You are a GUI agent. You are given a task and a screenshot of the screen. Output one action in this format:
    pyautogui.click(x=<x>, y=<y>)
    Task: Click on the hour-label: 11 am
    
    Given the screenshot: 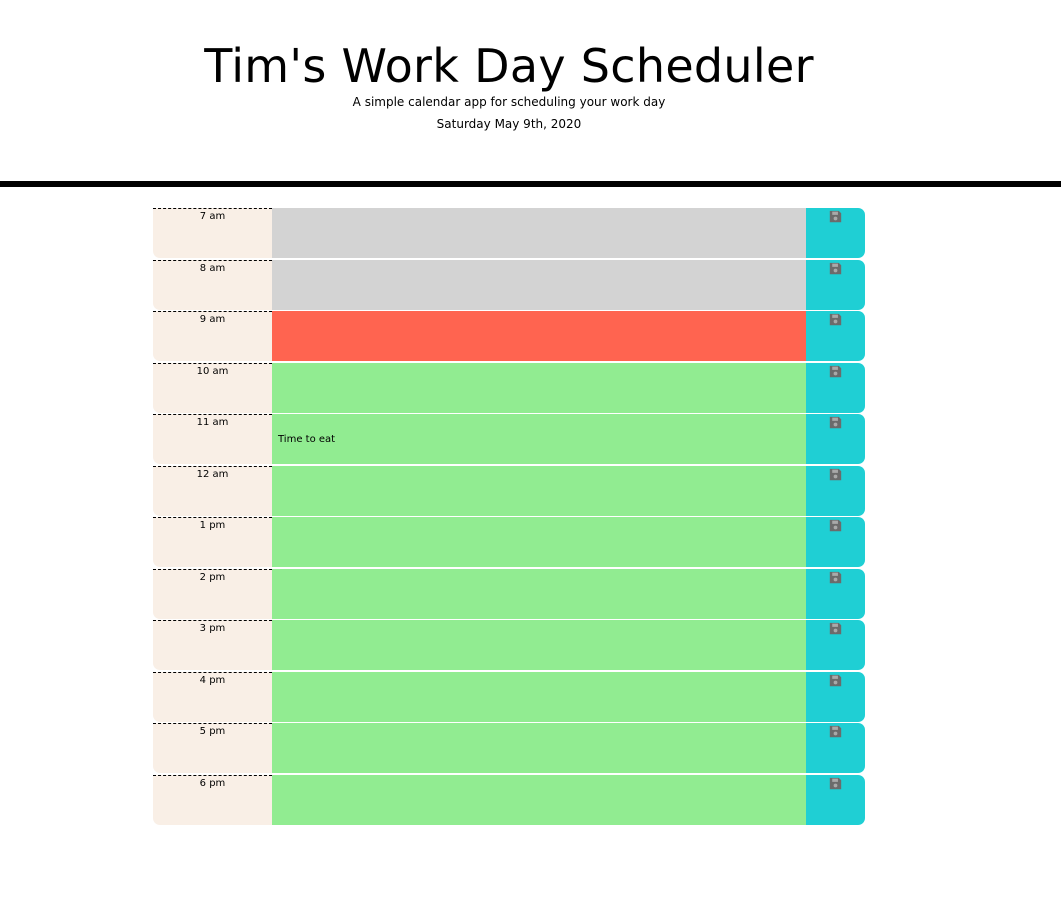 What is the action you would take?
    pyautogui.click(x=212, y=439)
    